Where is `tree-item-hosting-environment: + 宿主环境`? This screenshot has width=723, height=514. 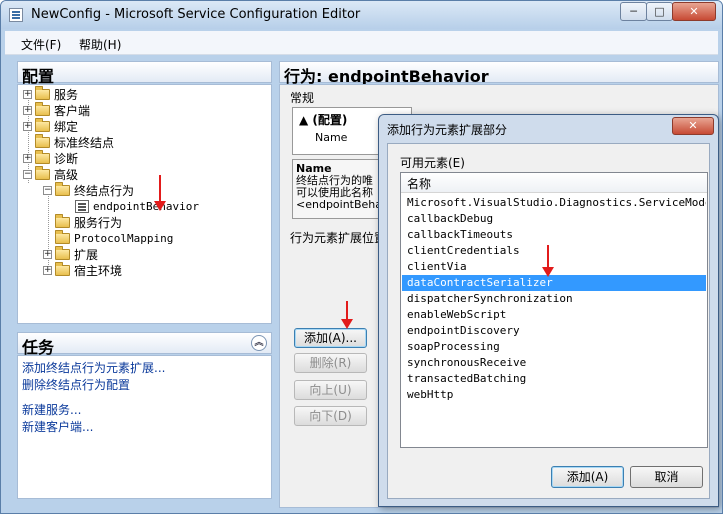 tree-item-hosting-environment: + 宿主环境 is located at coordinates (83, 269).